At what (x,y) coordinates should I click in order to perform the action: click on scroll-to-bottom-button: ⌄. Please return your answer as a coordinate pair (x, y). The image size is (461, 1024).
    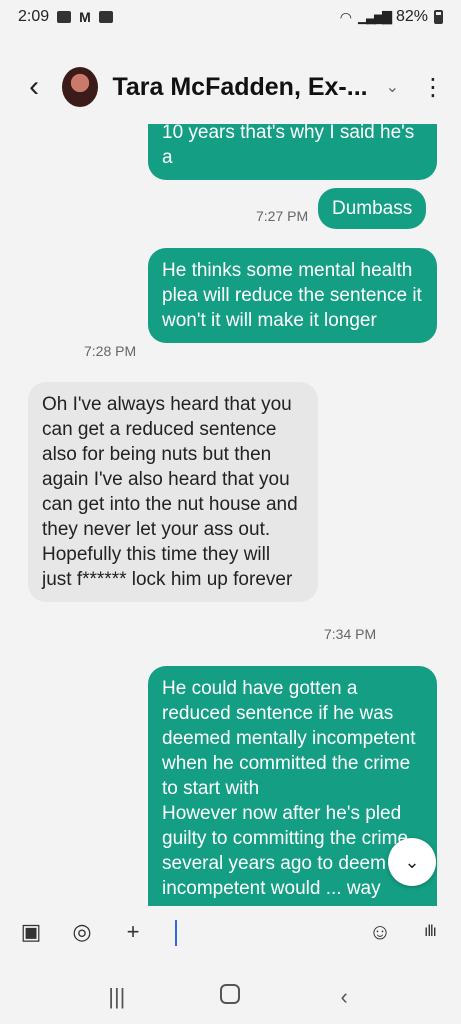
    Looking at the image, I should click on (412, 862).